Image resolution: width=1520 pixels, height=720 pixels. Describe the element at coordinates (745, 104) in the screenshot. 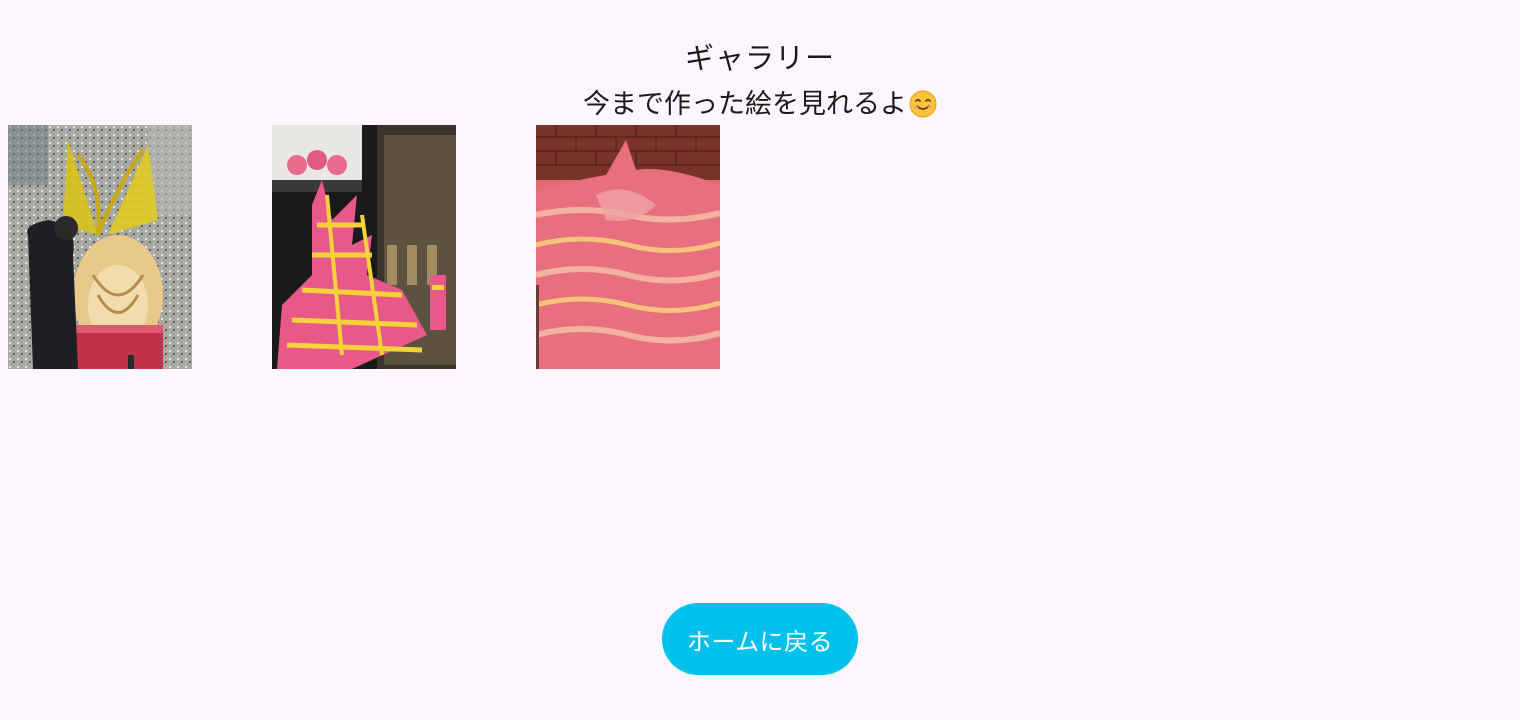

I see `subtitle-text: 今まで作った絵を見れるよ` at that location.